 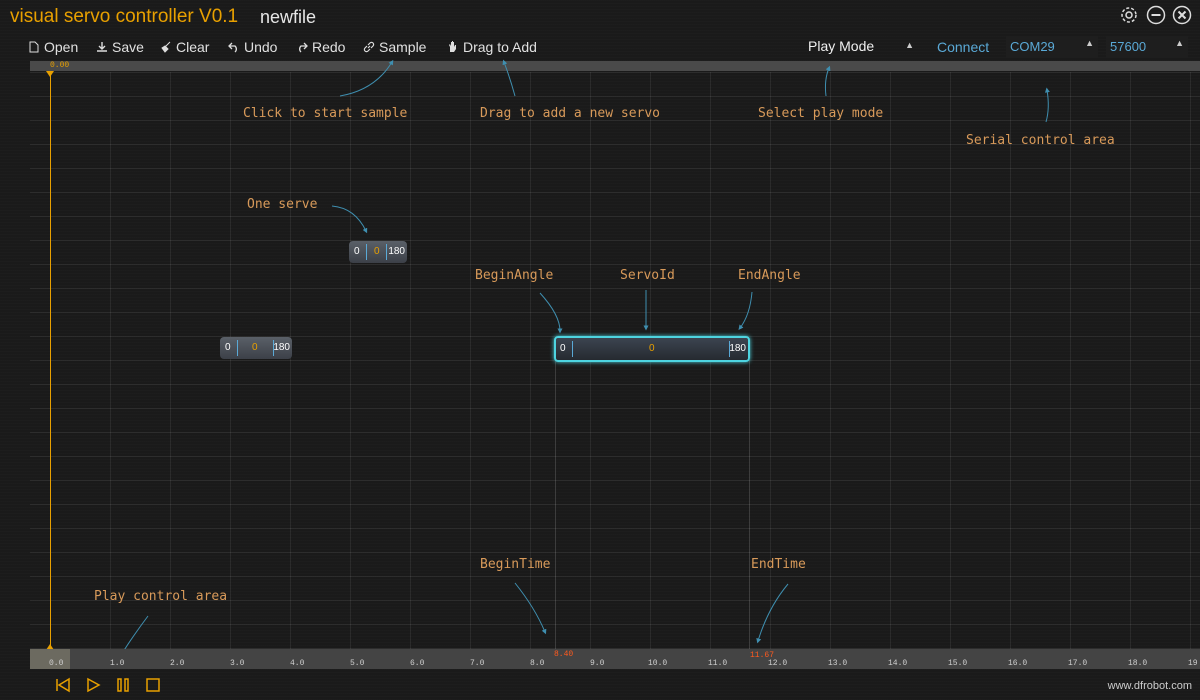 What do you see at coordinates (177, 663) in the screenshot?
I see `tick-label: 2.0` at bounding box center [177, 663].